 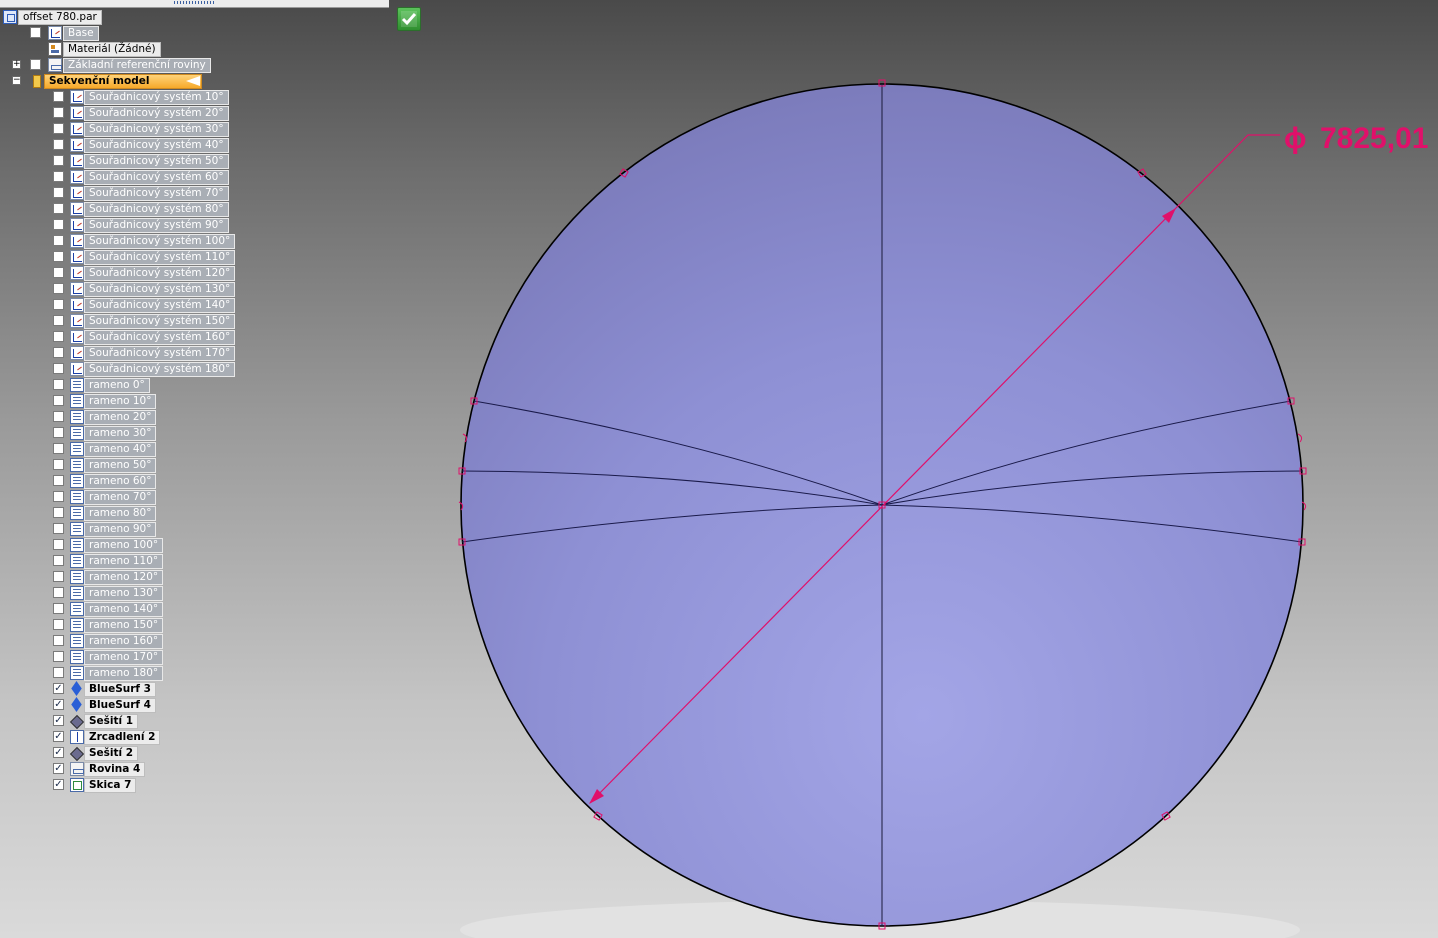 What do you see at coordinates (120, 705) in the screenshot?
I see `tree-item-label: BlueSurf 4` at bounding box center [120, 705].